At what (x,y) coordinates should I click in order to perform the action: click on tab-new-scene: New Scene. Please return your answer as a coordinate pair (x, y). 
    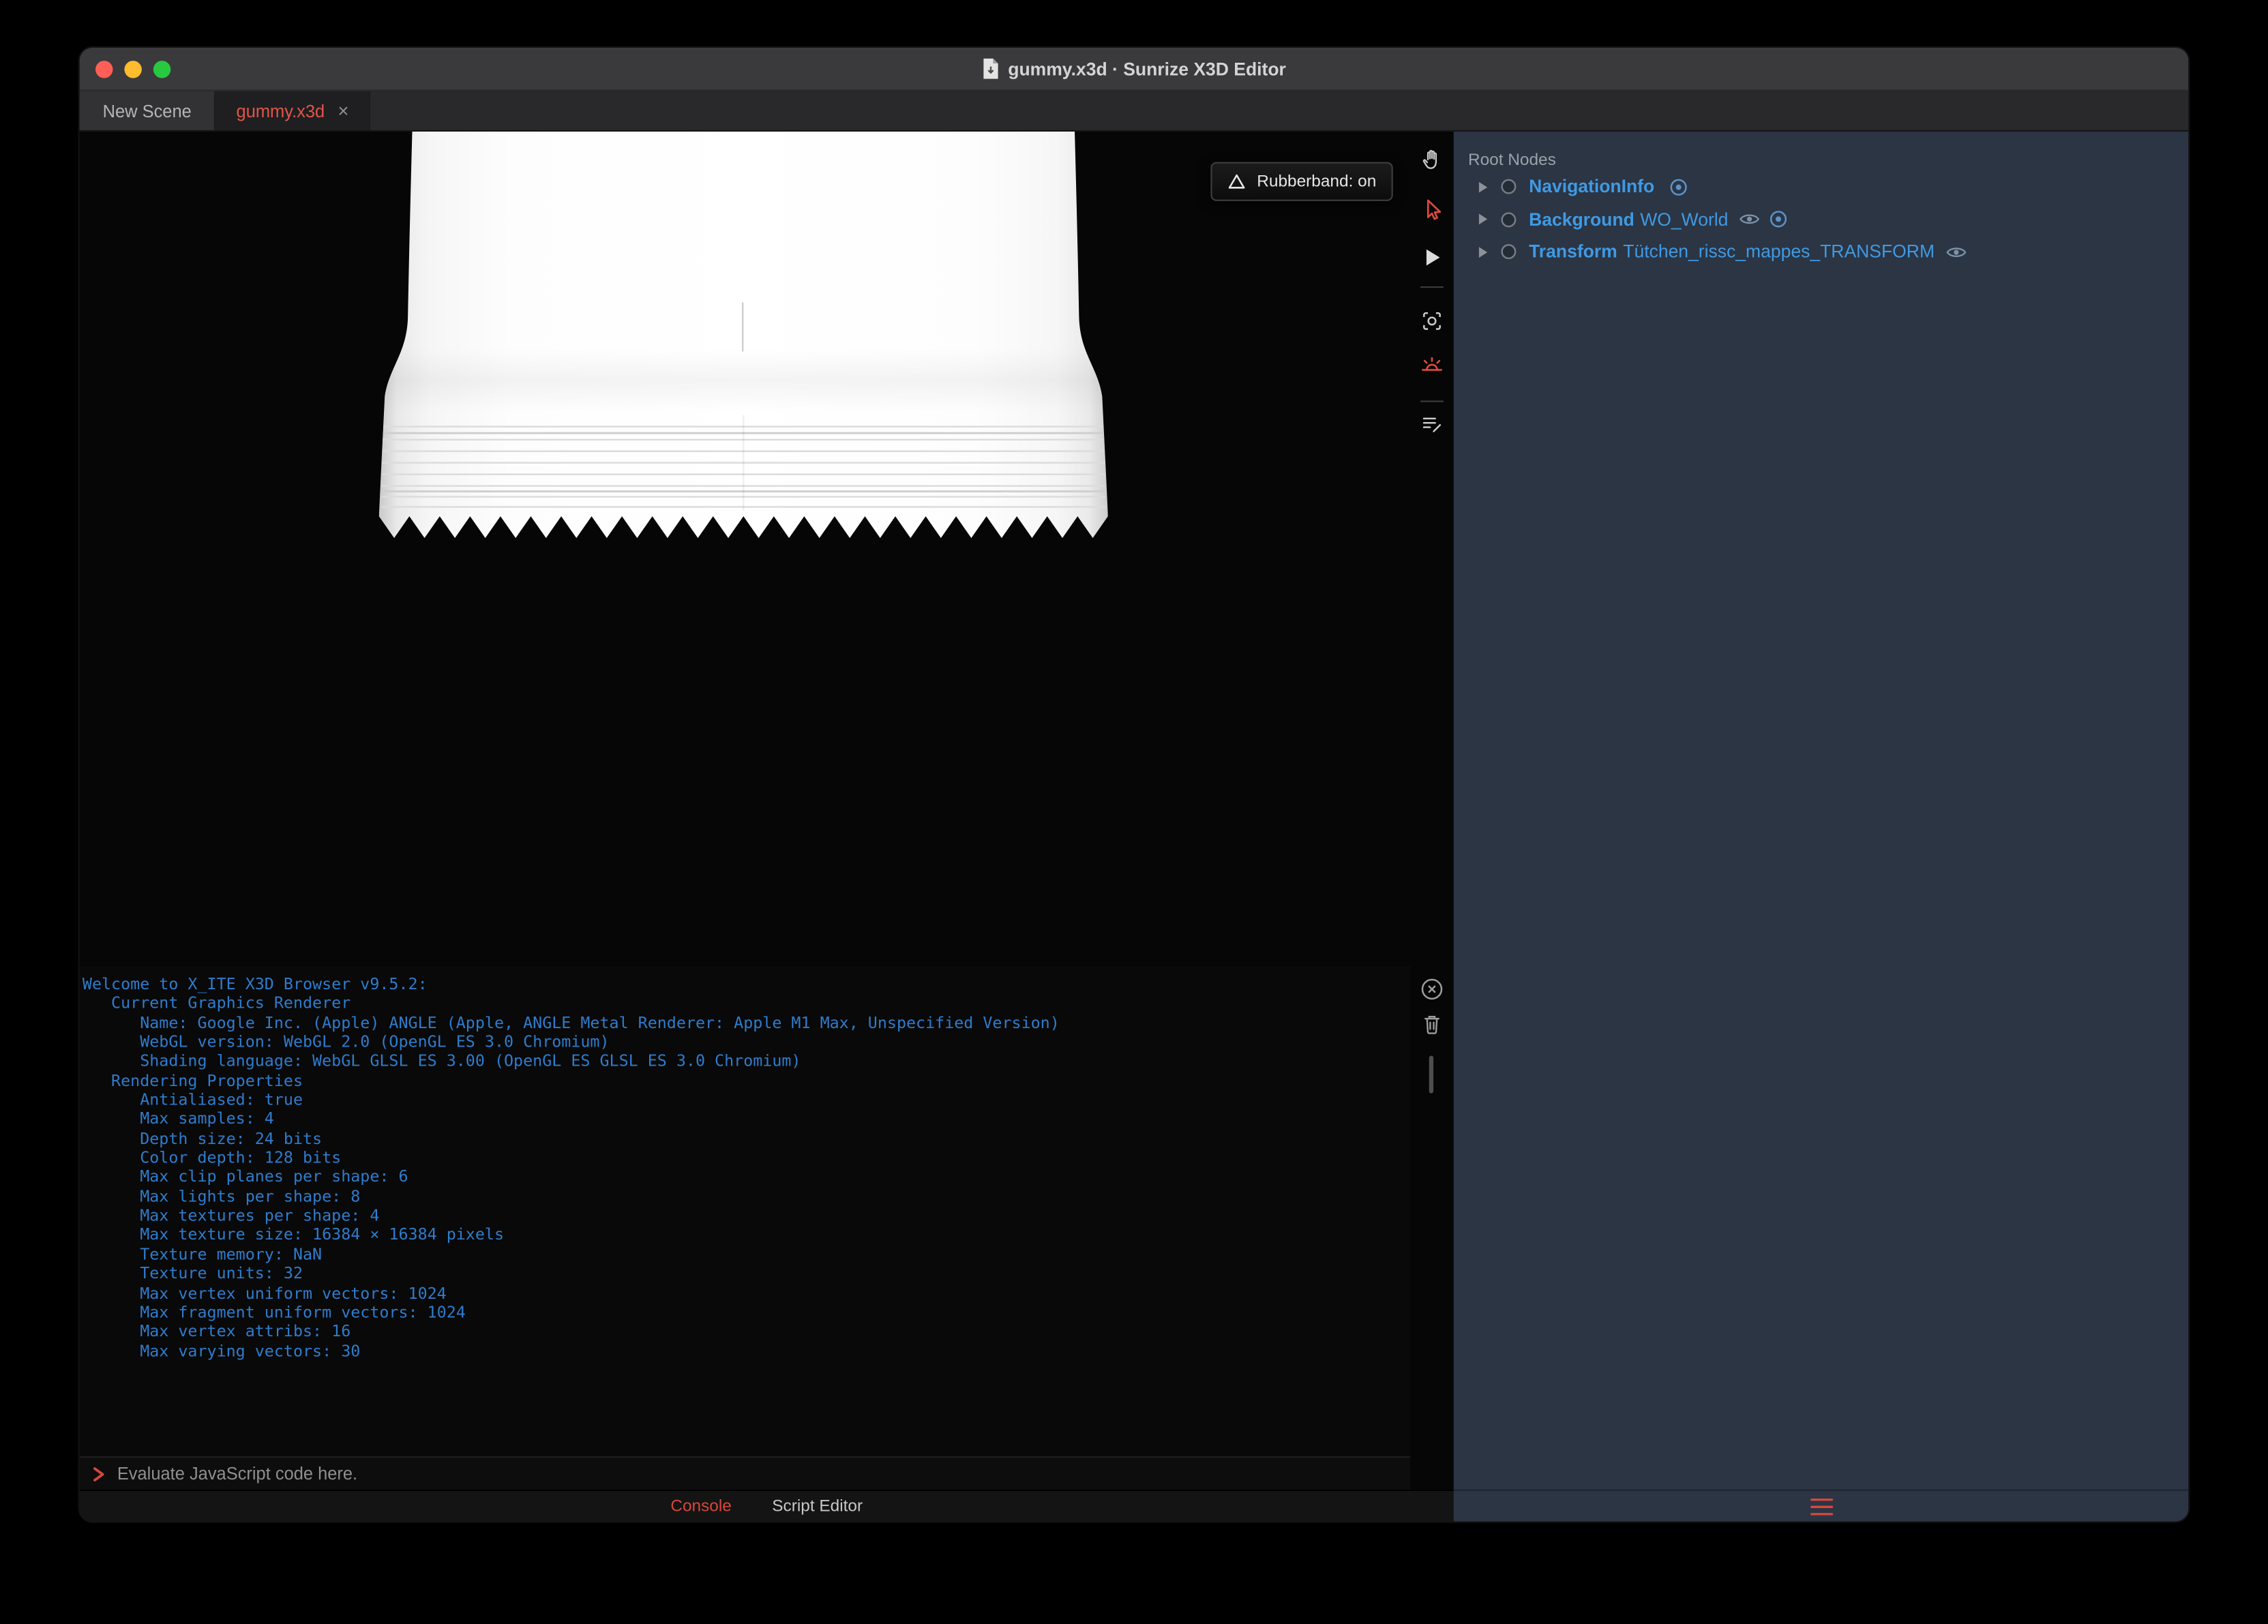
    Looking at the image, I should click on (147, 110).